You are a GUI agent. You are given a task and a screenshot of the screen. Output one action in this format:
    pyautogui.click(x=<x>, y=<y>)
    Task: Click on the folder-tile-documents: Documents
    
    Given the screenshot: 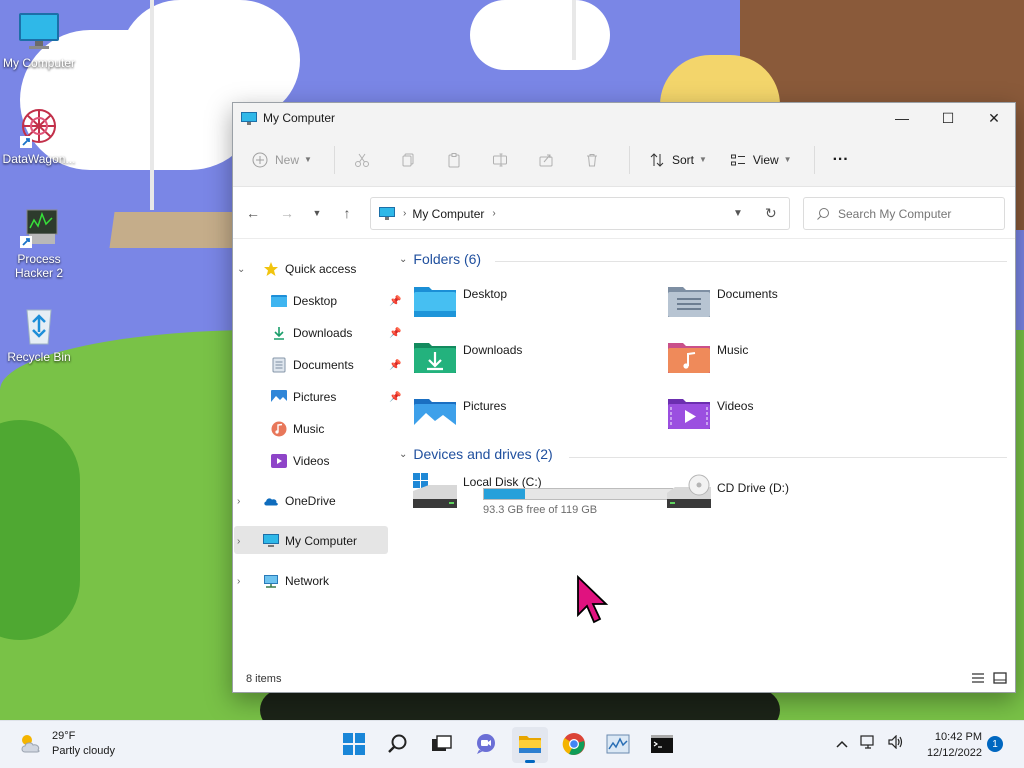 What is the action you would take?
    pyautogui.click(x=787, y=308)
    